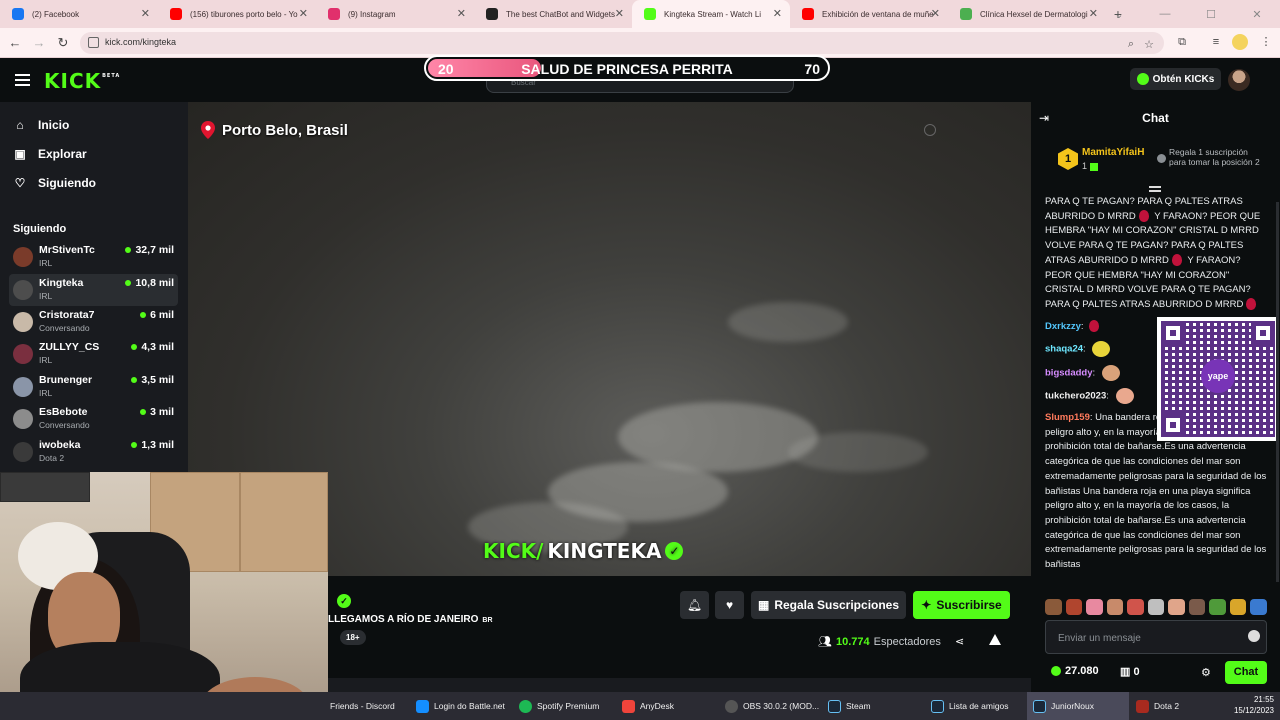  I want to click on channel-zullyy-cs: ZULLYY_CS IRL 4,3 mil, so click(93, 354).